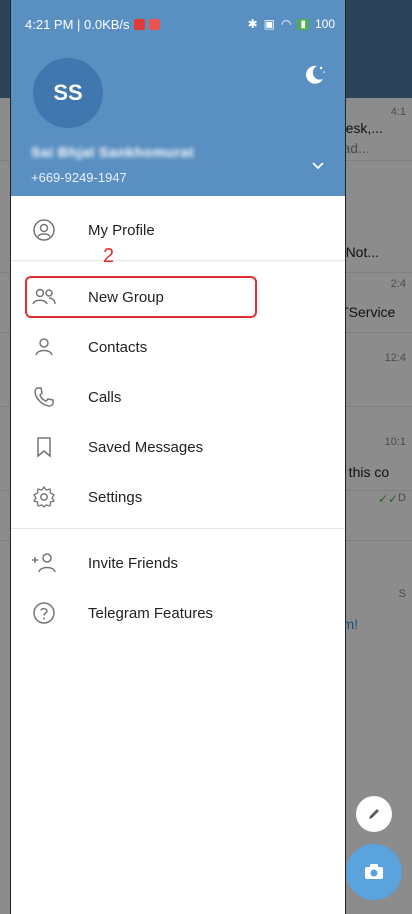  What do you see at coordinates (178, 497) in the screenshot?
I see `menu-item-settings: Settings` at bounding box center [178, 497].